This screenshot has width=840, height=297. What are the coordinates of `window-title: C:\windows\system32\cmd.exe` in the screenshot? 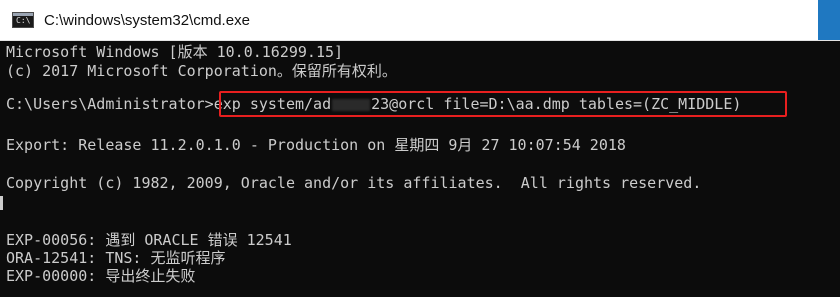 It's located at (147, 20).